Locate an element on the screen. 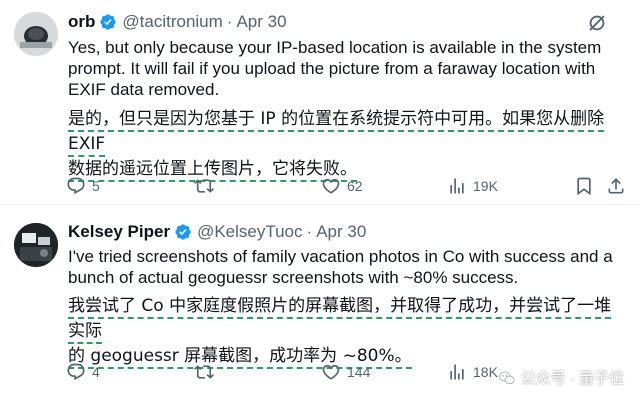  bookmark-icon is located at coordinates (584, 186).